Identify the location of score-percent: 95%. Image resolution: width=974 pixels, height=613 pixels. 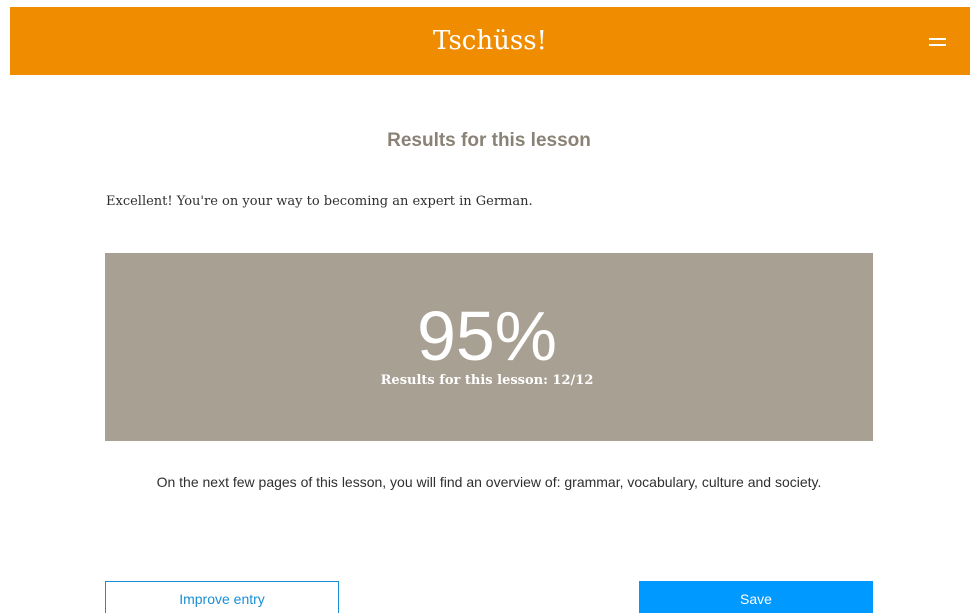
(487, 336).